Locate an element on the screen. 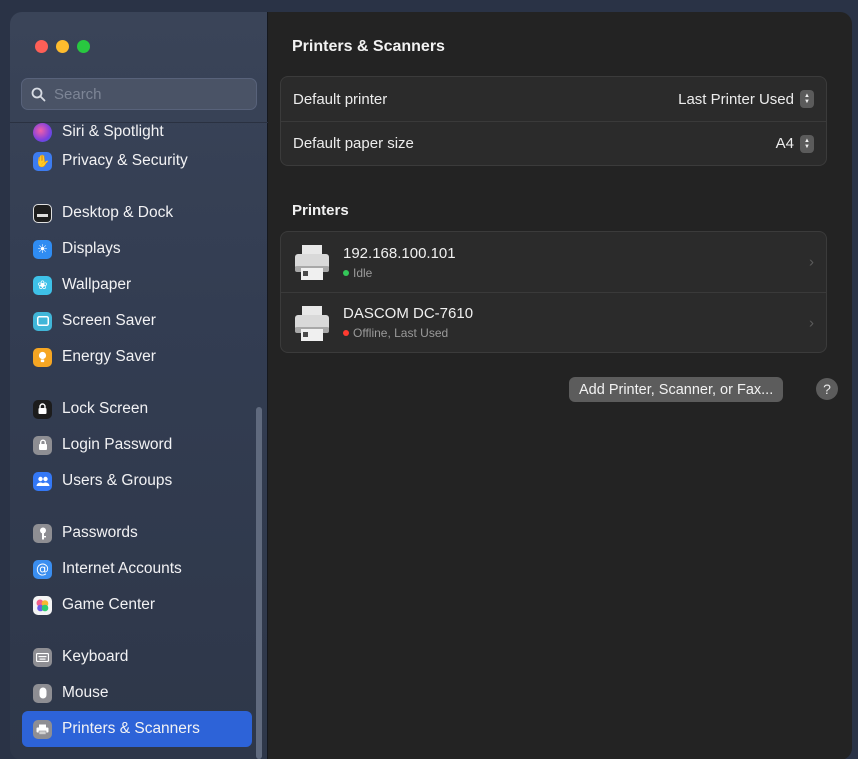  printer-name: 192.168.100.101 is located at coordinates (399, 253).